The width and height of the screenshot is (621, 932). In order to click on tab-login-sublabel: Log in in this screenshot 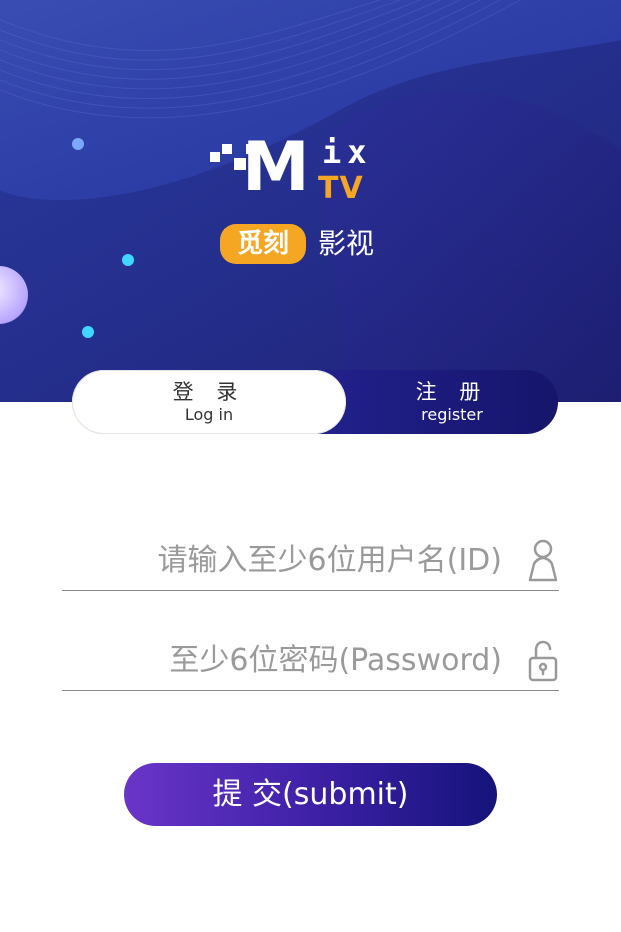, I will do `click(209, 414)`.